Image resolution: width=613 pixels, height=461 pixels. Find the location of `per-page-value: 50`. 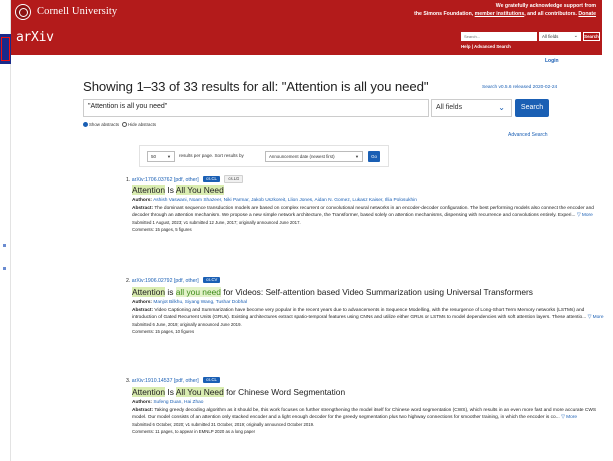

per-page-value: 50 is located at coordinates (154, 156).